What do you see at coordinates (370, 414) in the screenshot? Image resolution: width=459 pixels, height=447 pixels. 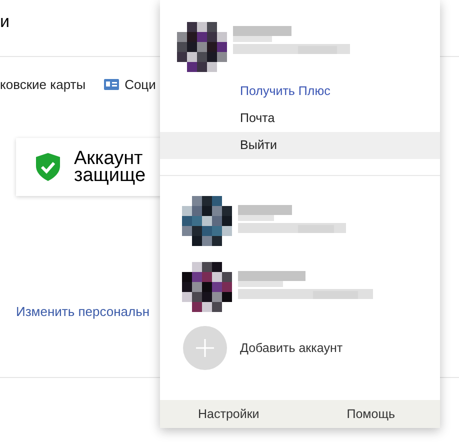 I see `footer-link: Помощь` at bounding box center [370, 414].